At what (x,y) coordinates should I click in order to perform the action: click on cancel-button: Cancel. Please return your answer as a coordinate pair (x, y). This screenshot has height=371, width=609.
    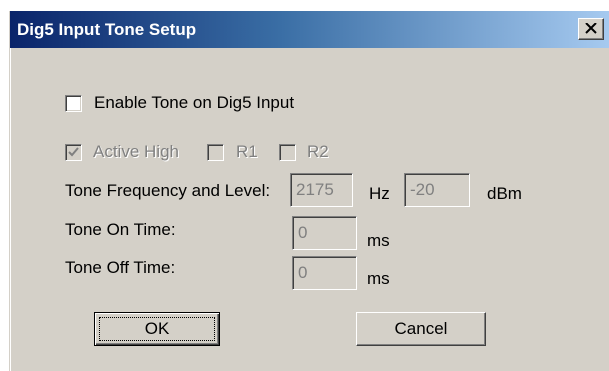
    Looking at the image, I should click on (421, 329).